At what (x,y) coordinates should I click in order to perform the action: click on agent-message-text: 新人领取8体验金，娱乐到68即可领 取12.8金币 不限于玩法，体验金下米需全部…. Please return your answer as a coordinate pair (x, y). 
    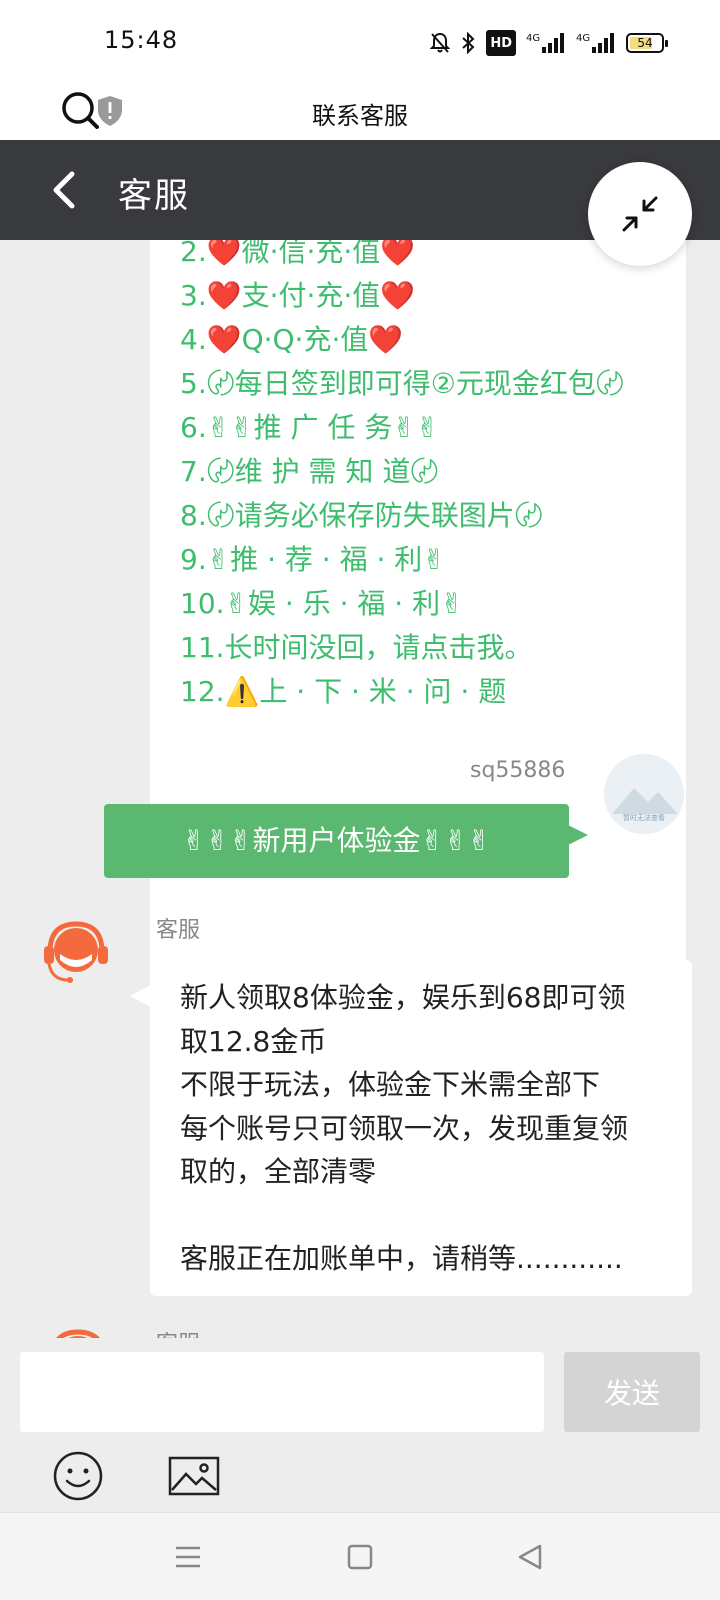
    Looking at the image, I should click on (404, 1128).